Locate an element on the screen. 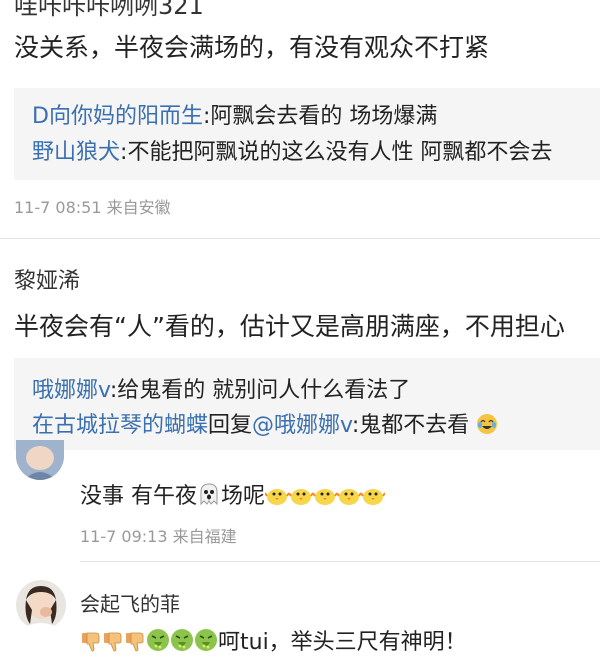 Image resolution: width=600 pixels, height=658 pixels. reply-author: D向你妈的阳而生 is located at coordinates (117, 116).